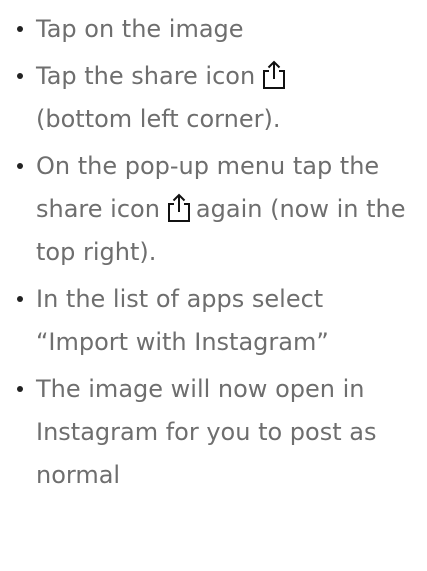  What do you see at coordinates (158, 119) in the screenshot?
I see `step-text-after: (bottom left corner).` at bounding box center [158, 119].